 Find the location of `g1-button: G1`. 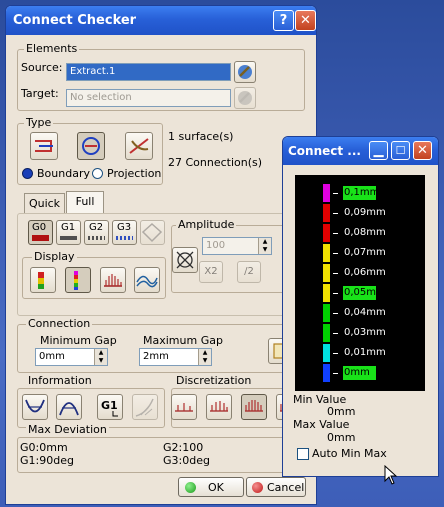

g1-button: G1 is located at coordinates (68, 232).